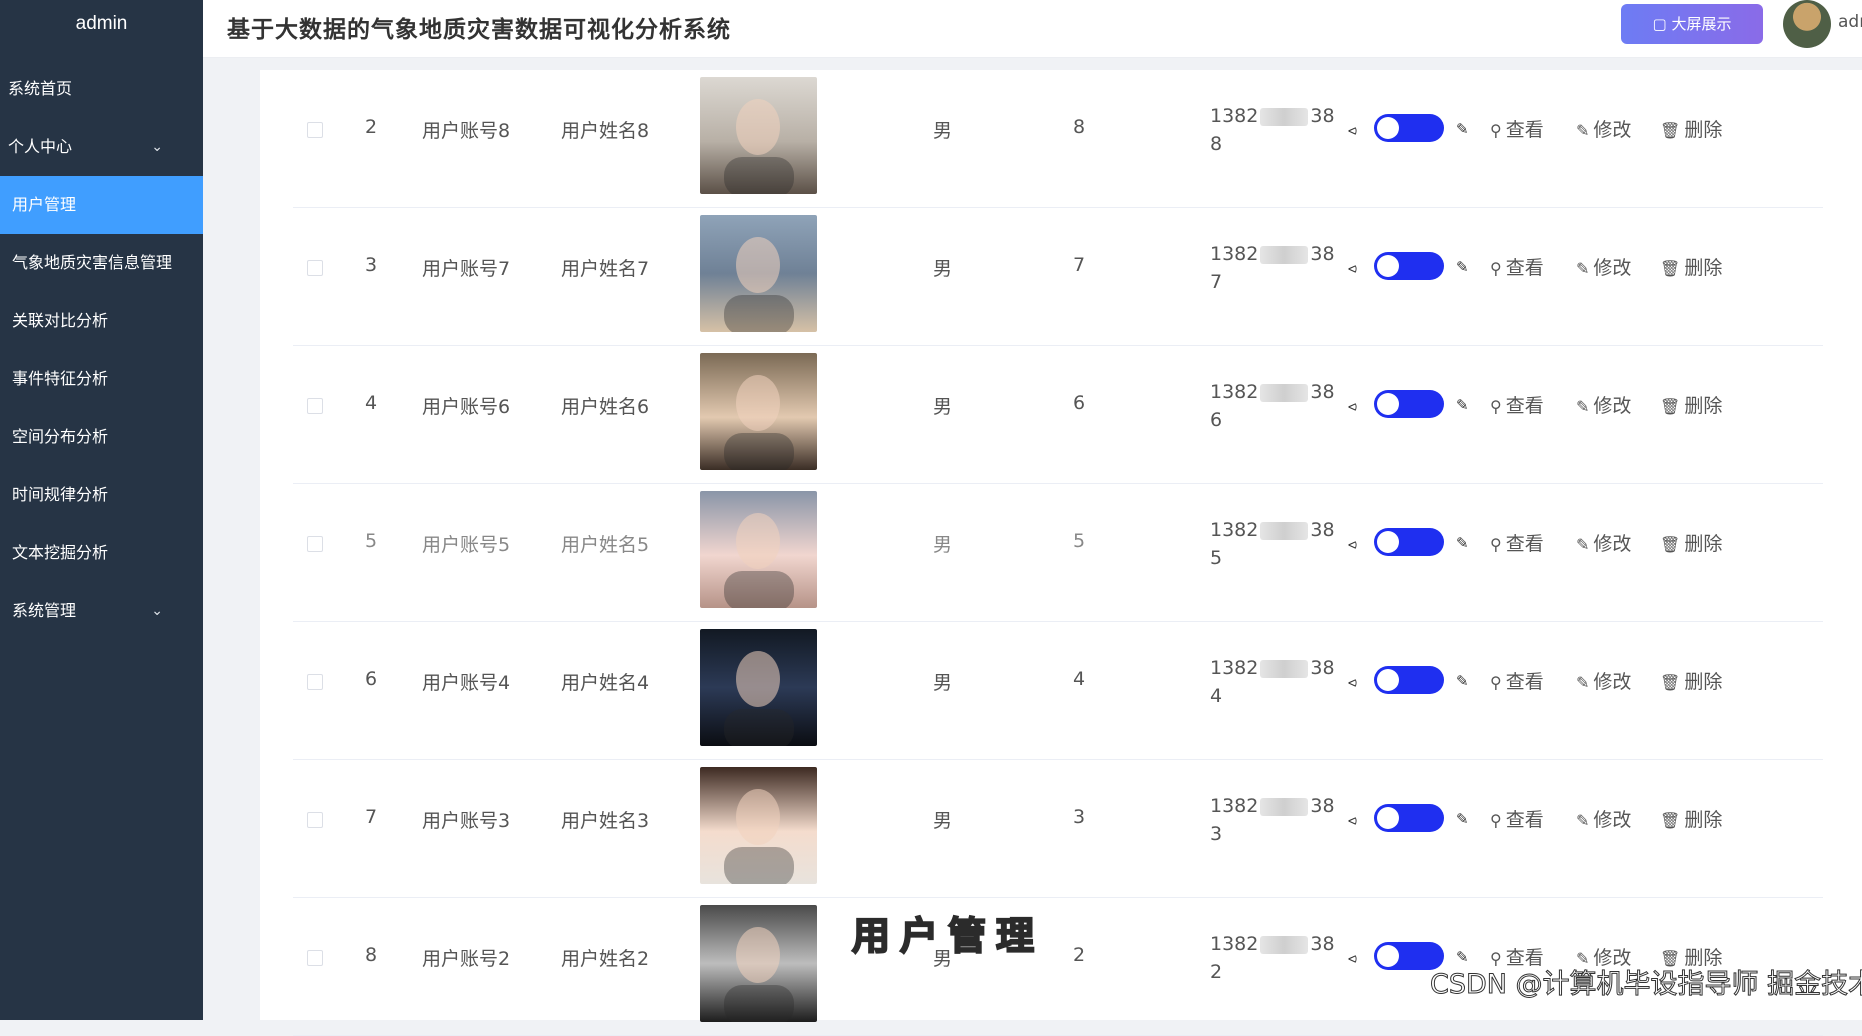 The width and height of the screenshot is (1862, 1036). I want to click on sidebar-item-home: 系统首页, so click(101, 89).